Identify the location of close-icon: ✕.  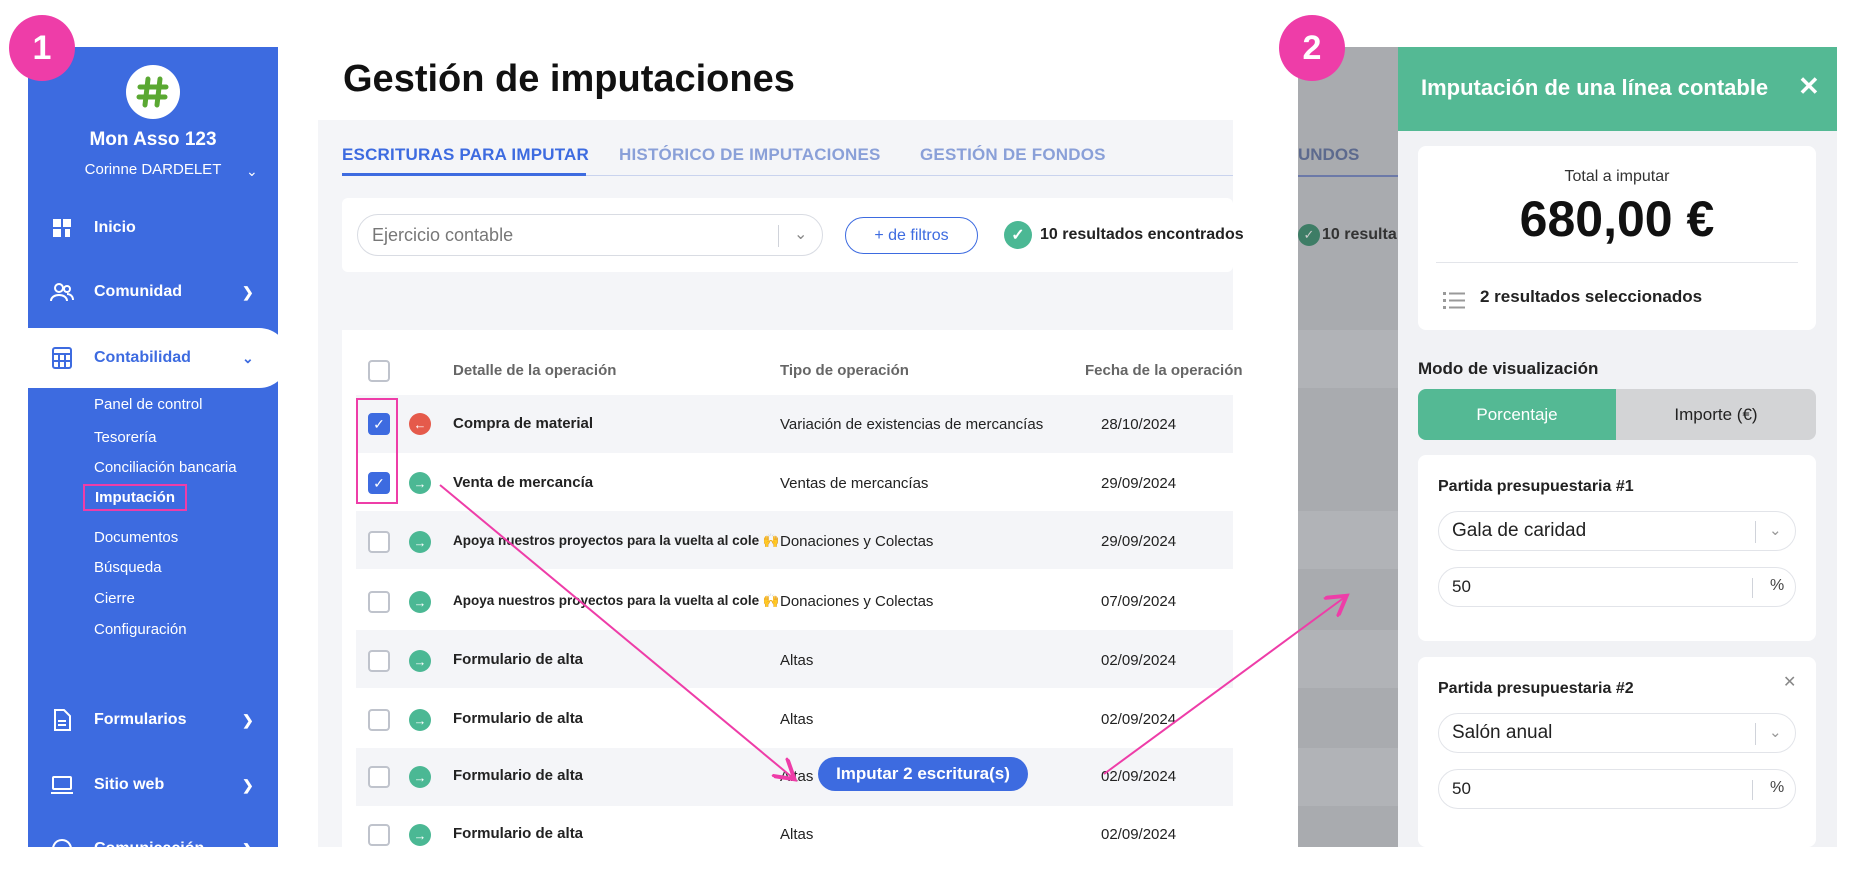
(1809, 86).